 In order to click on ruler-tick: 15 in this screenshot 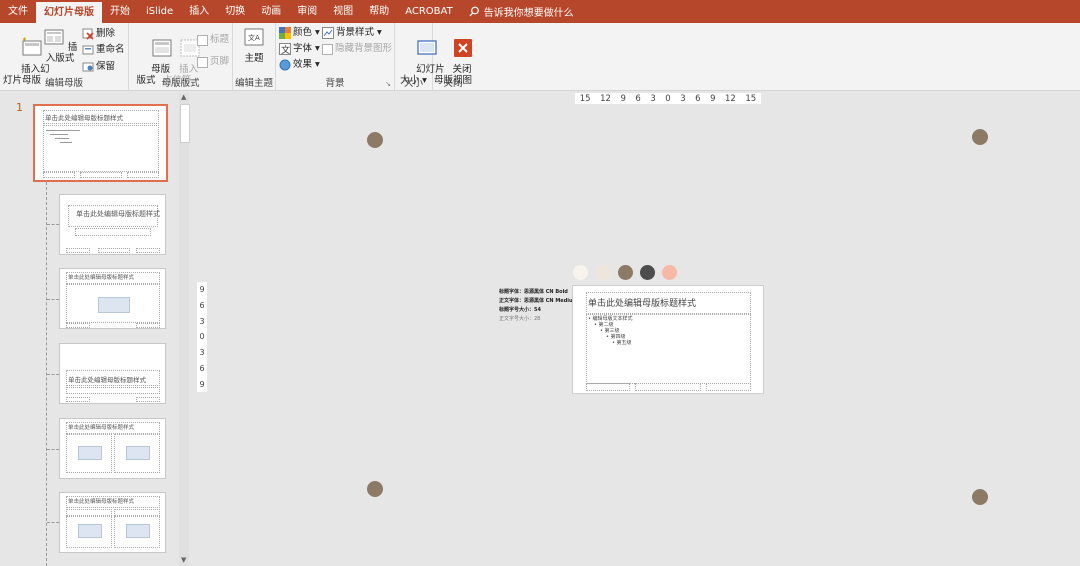, I will do `click(585, 98)`.